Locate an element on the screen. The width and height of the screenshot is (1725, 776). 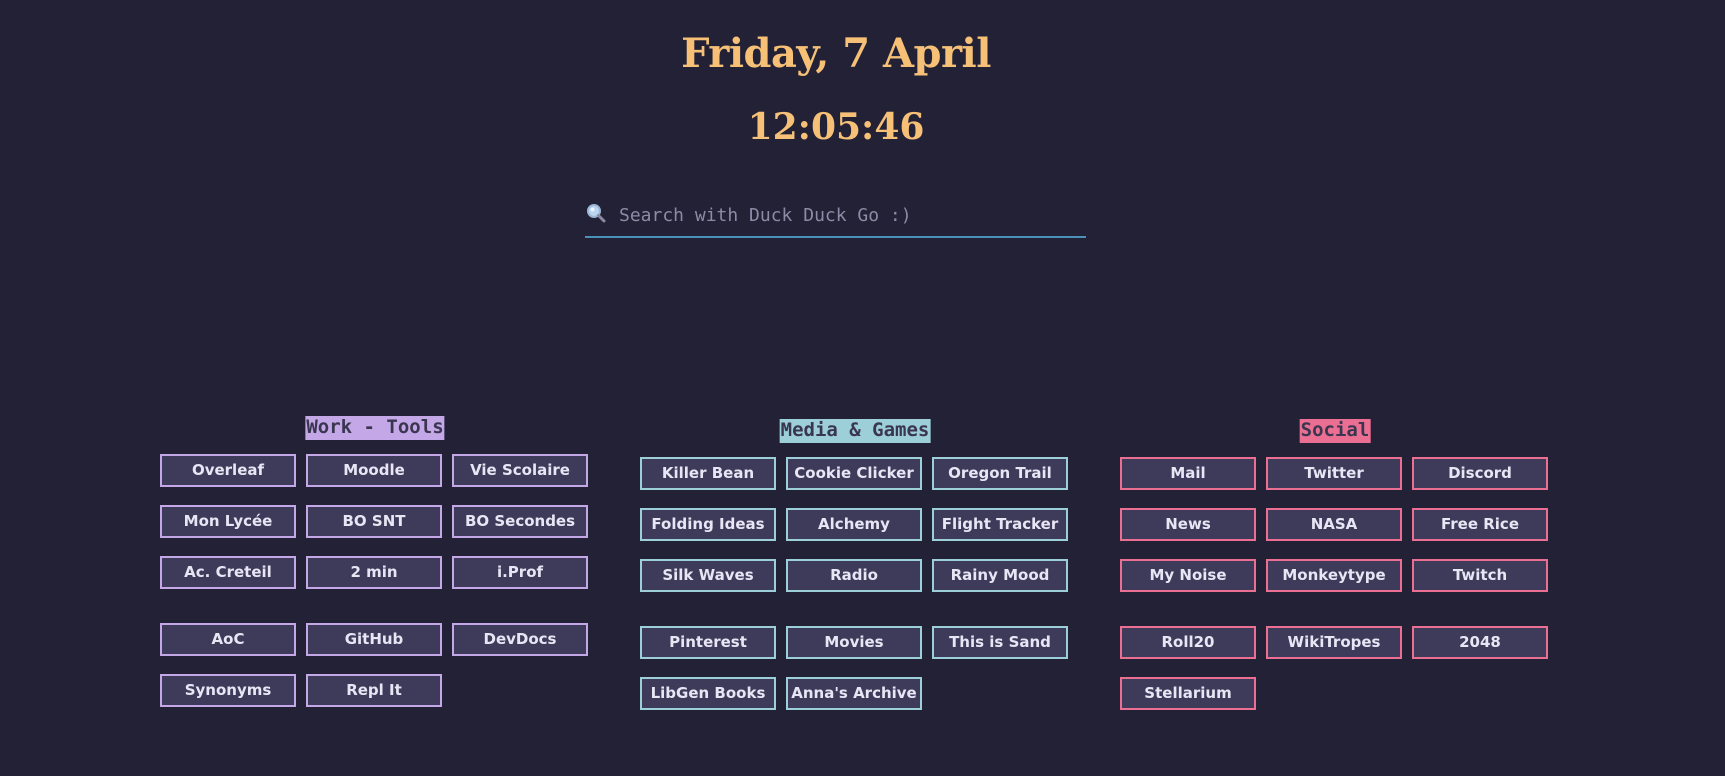
link-button-oregon-trail: Oregon Trail is located at coordinates (1000, 473).